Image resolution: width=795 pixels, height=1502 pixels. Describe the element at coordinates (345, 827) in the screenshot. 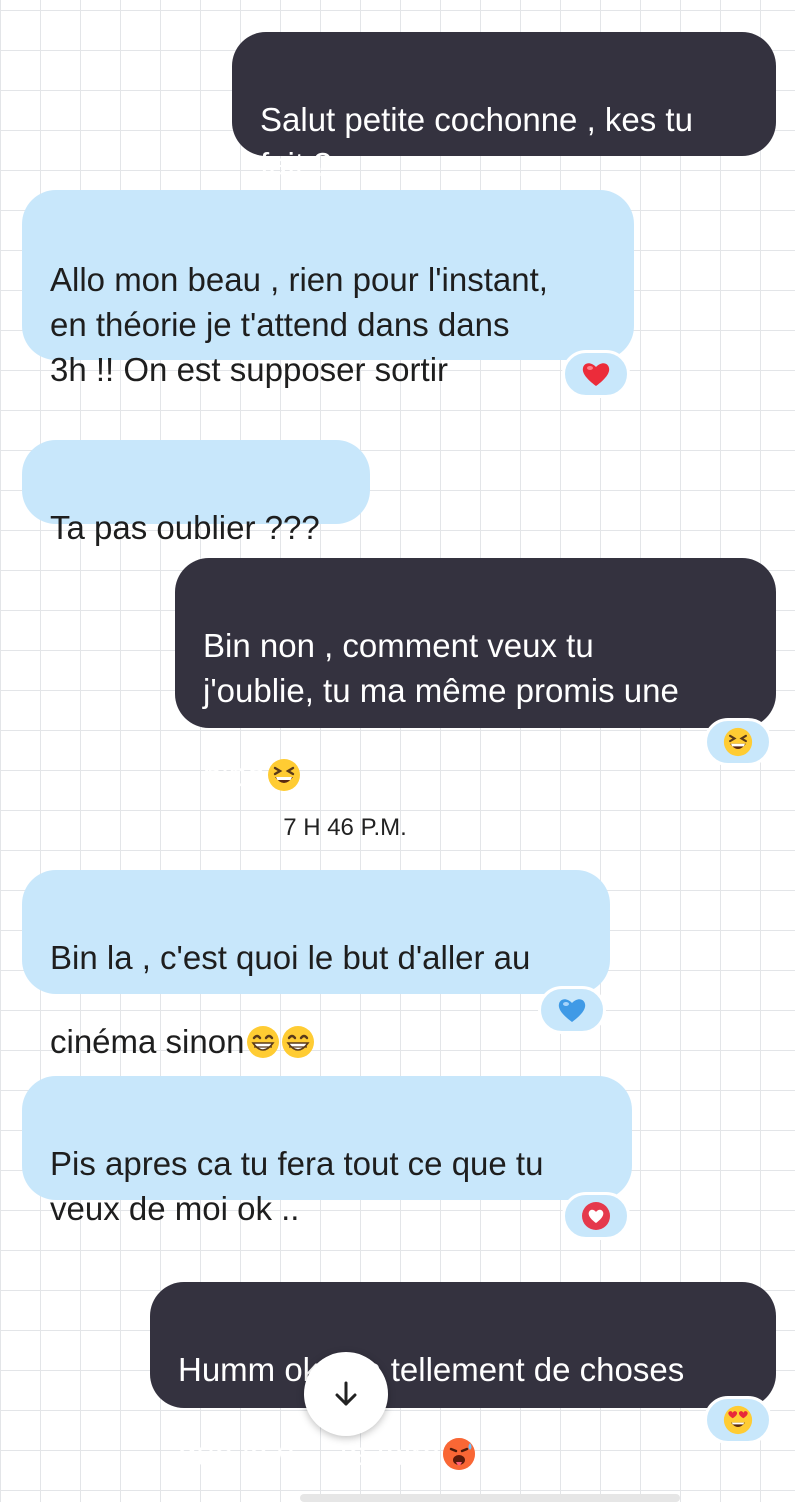

I see `timestamp: 7 H 46 P.M.` at that location.